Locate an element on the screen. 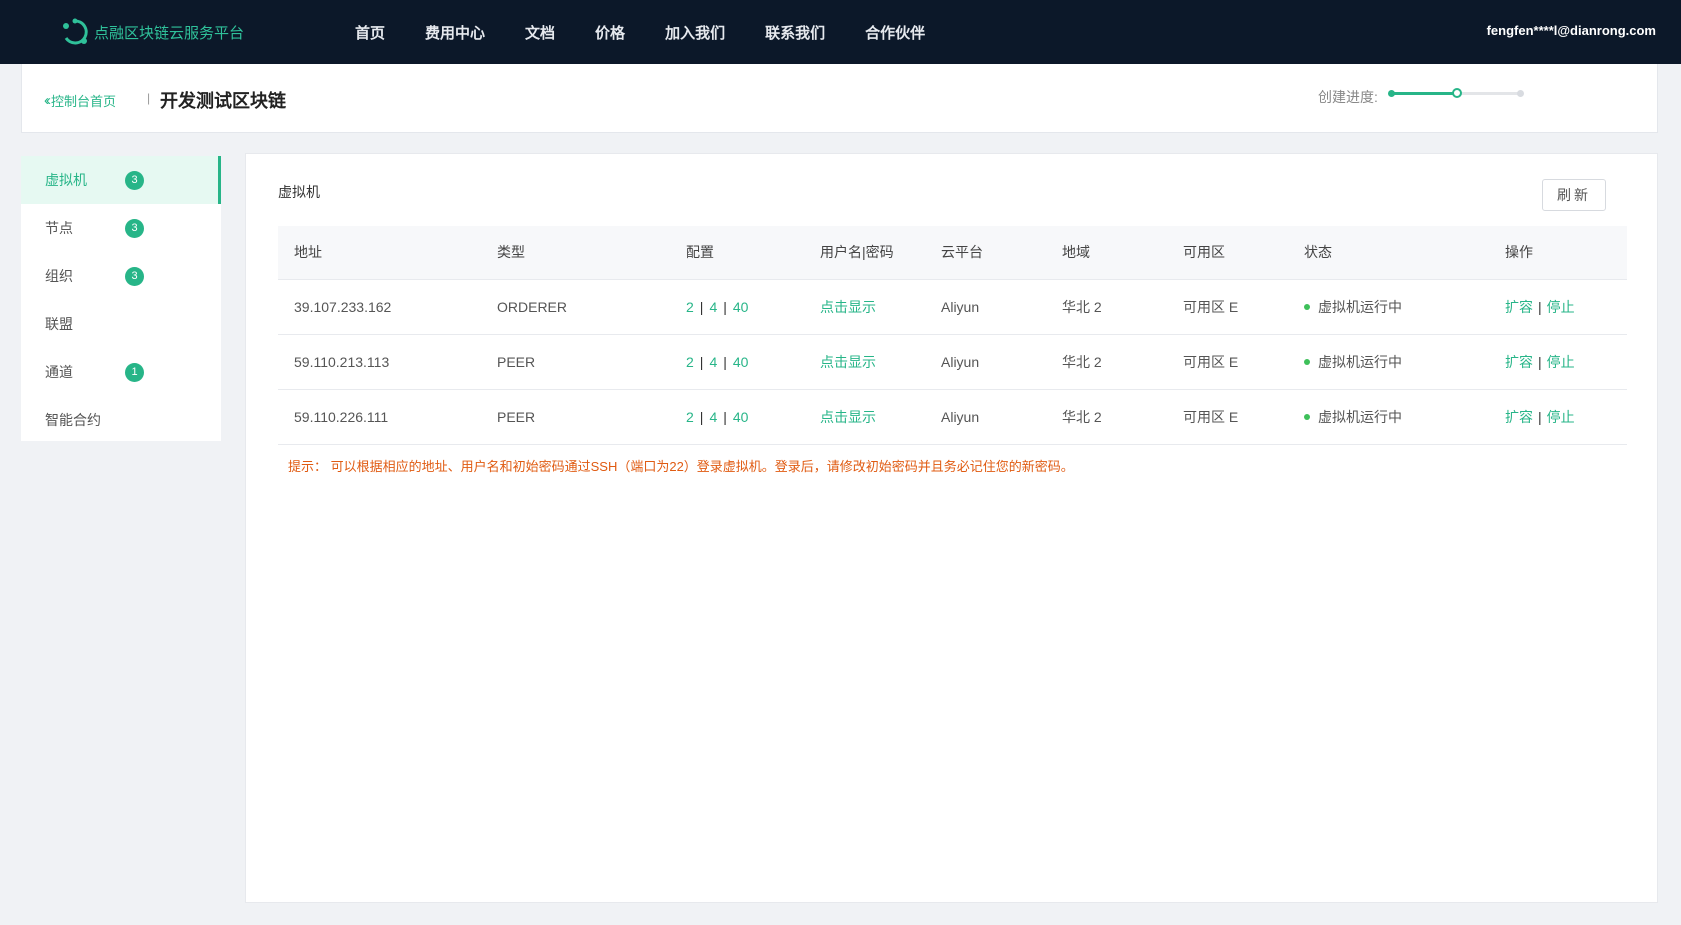 Image resolution: width=1681 pixels, height=925 pixels. breadcrumb-back: ‹‹ 控制台首页 is located at coordinates (80, 100).